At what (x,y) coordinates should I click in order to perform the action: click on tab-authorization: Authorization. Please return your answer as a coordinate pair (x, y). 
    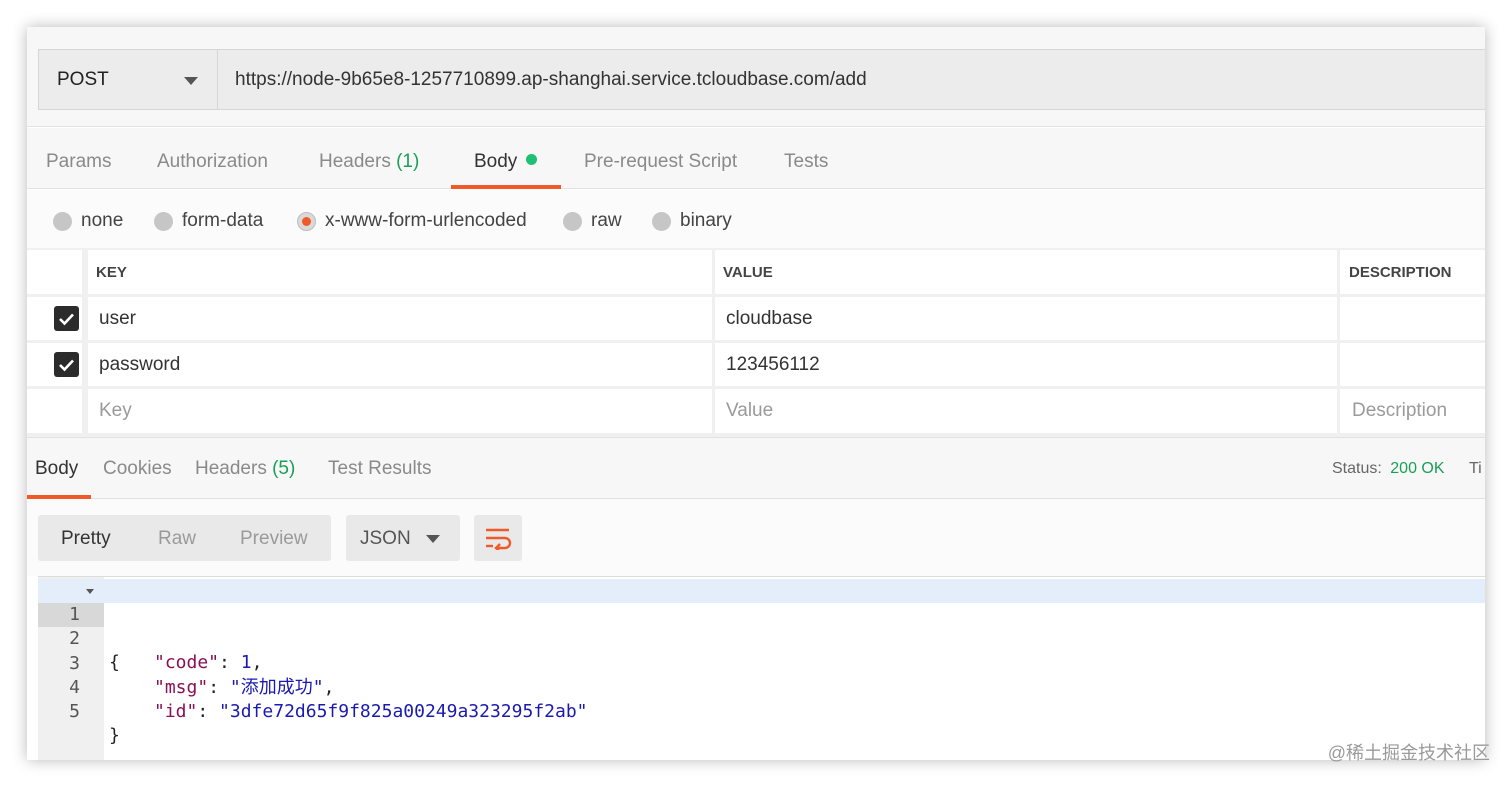
    Looking at the image, I should click on (212, 158).